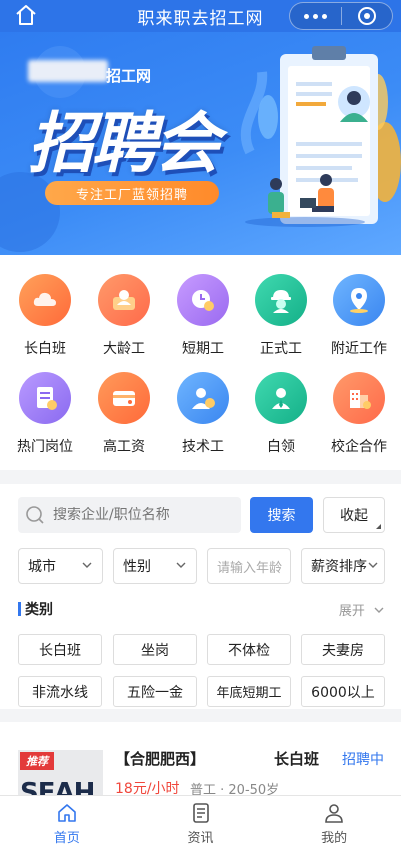 The image size is (401, 847). What do you see at coordinates (334, 813) in the screenshot?
I see `user-icon` at bounding box center [334, 813].